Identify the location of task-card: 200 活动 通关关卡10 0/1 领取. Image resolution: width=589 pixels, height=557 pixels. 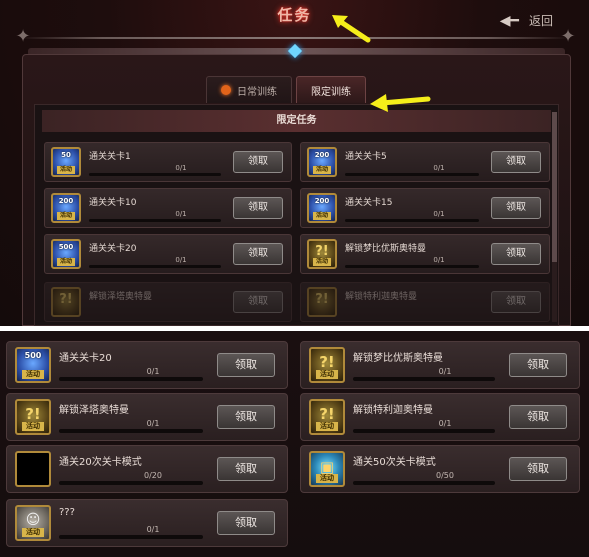
(168, 208).